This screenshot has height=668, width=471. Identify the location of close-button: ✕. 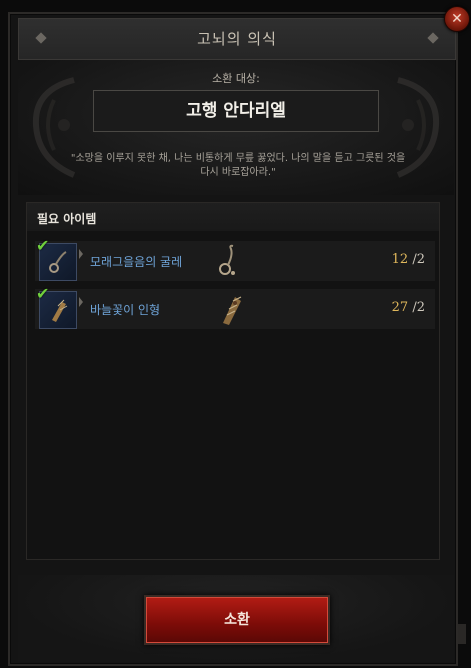
(457, 19).